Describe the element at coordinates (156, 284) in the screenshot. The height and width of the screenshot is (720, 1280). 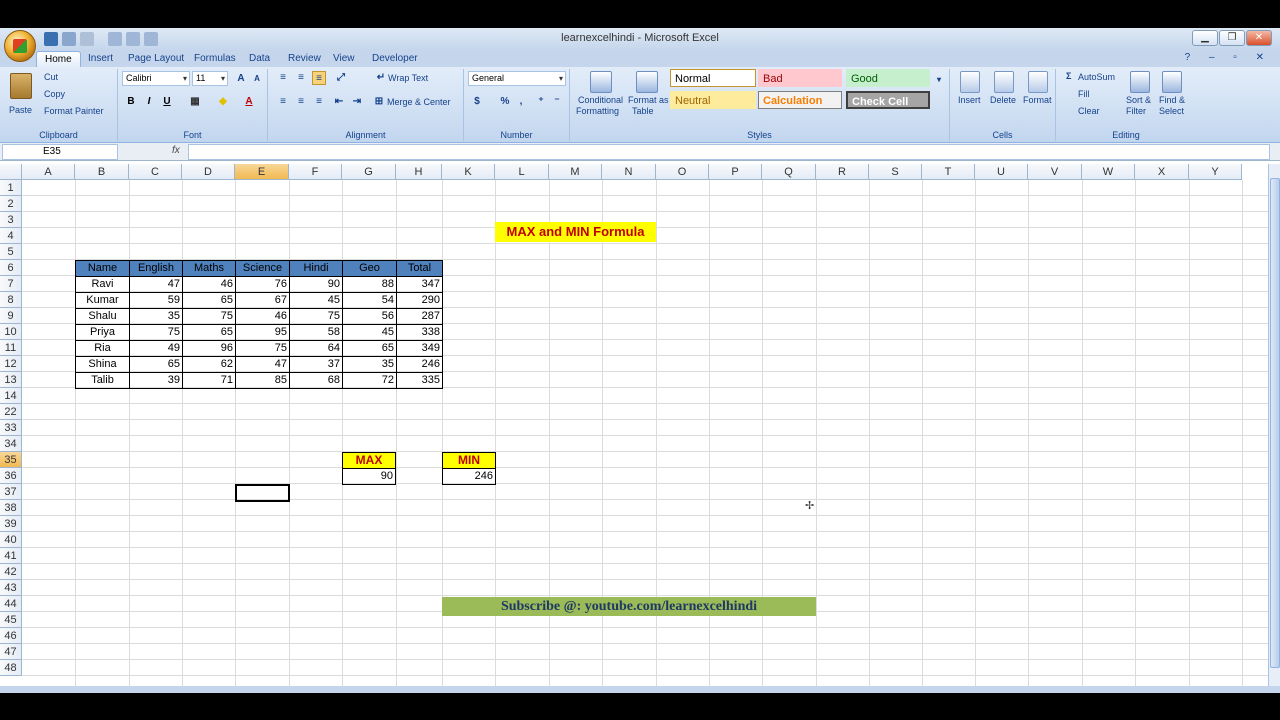
I see `table-value-cell: 47` at that location.